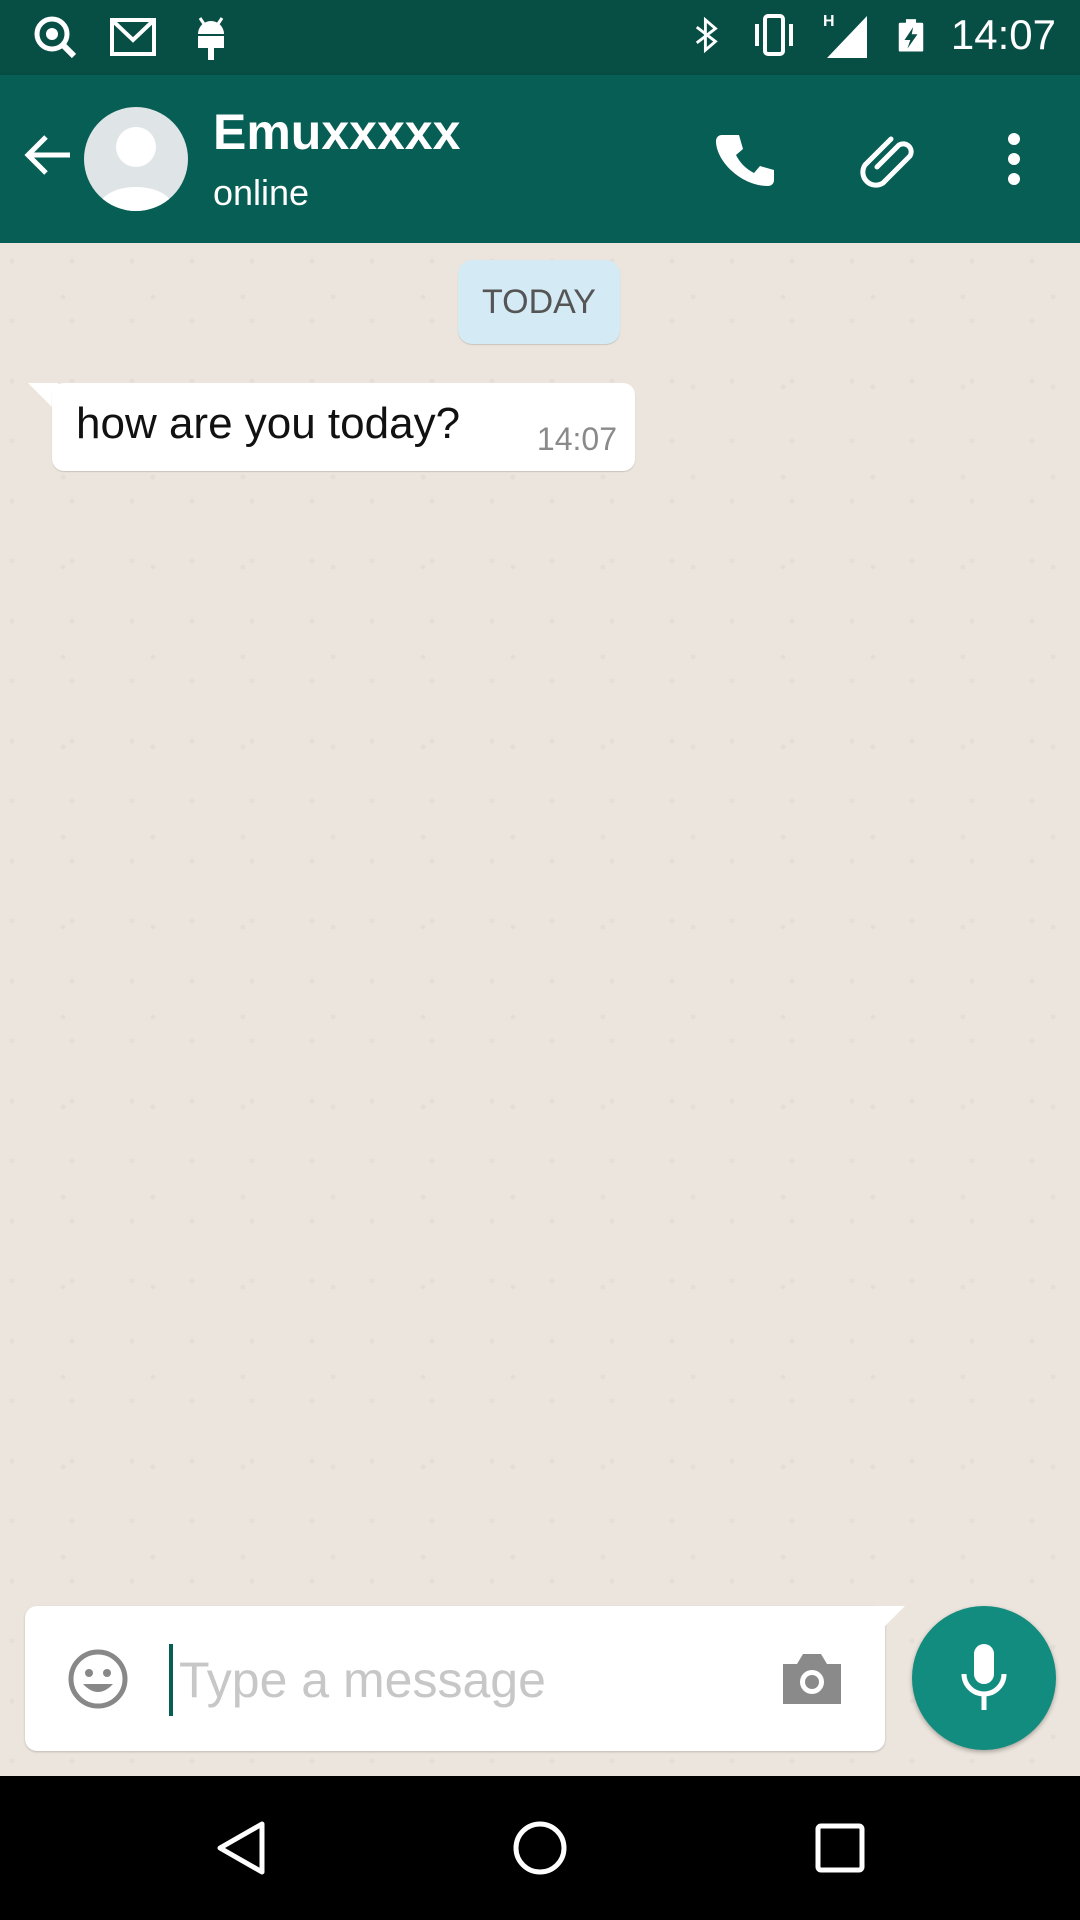 The height and width of the screenshot is (1920, 1080). I want to click on gmail-icon, so click(133, 37).